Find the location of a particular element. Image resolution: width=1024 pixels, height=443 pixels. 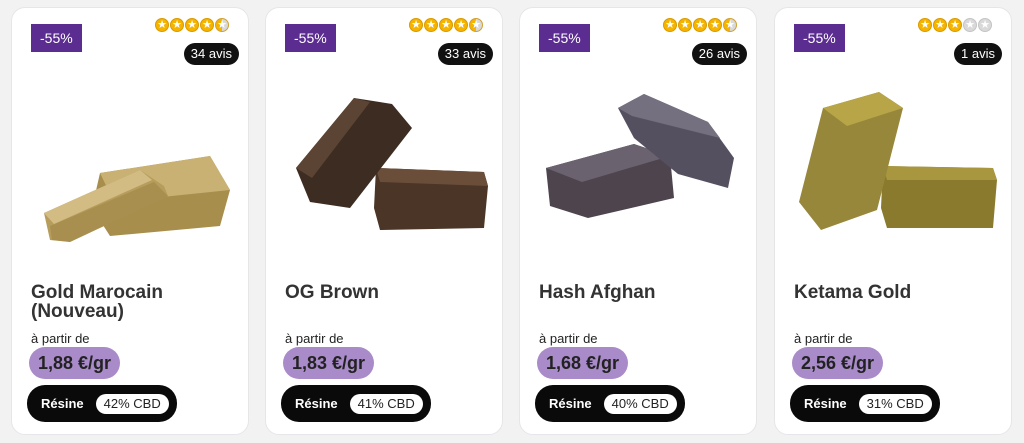

category-pill: Résine 31% CBD is located at coordinates (865, 403).